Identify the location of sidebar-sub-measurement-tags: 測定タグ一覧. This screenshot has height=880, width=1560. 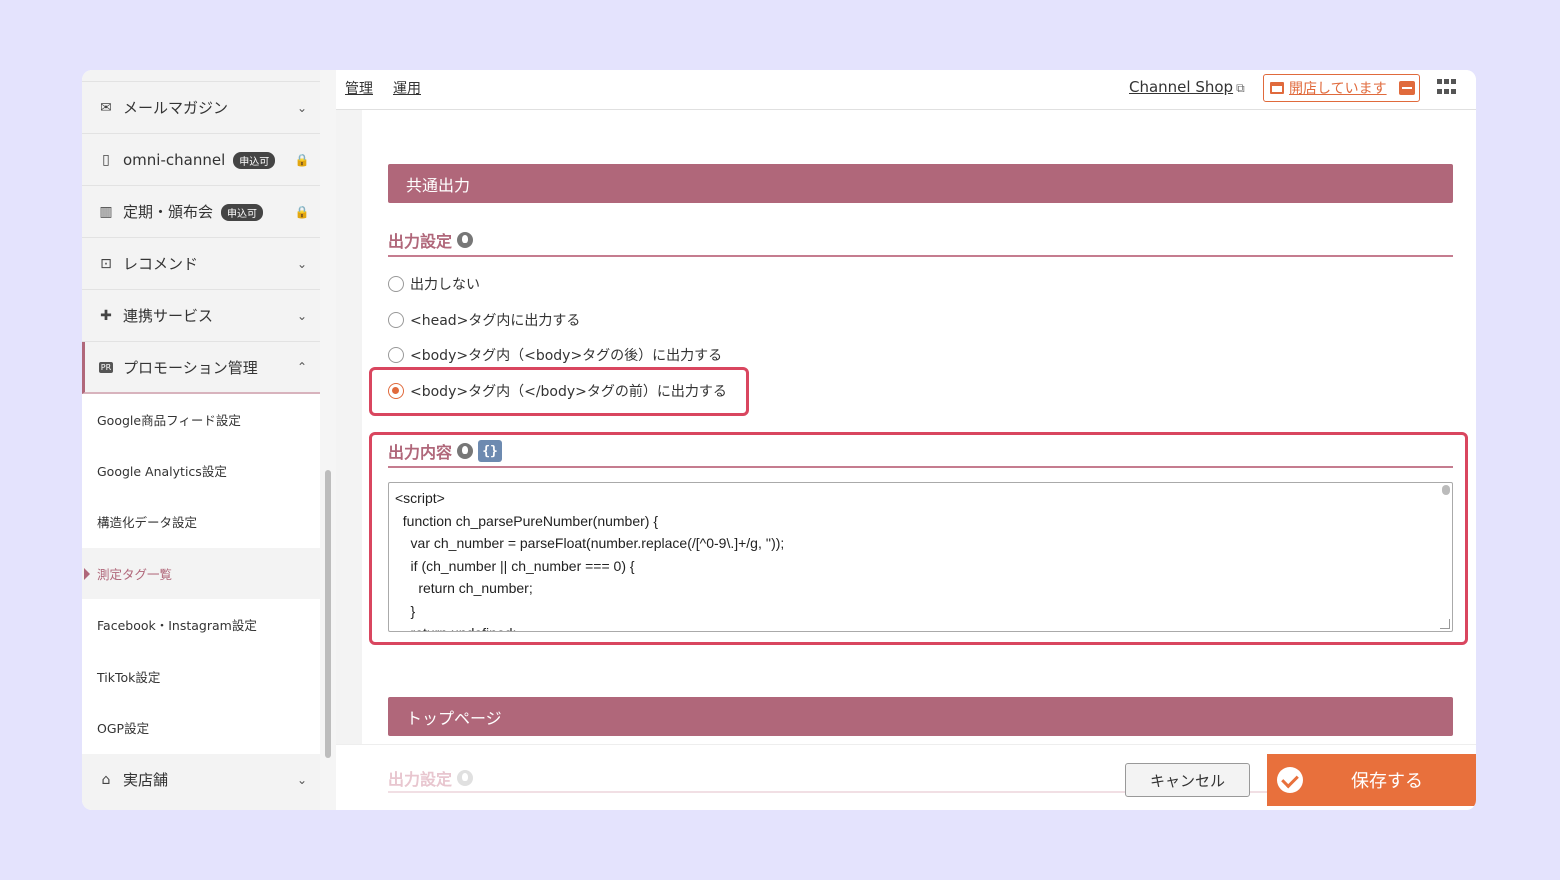
(201, 574).